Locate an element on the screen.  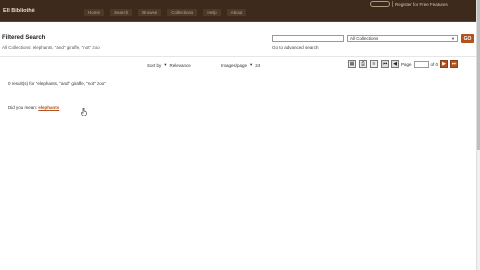
pagination: ⏮ ◀ Page of 0 ▶ ⏭ is located at coordinates (420, 64).